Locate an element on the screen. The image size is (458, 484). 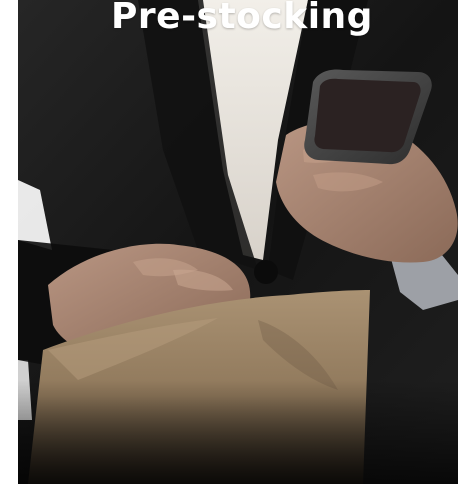
card-title: Pre-stocking is located at coordinates (242, 18).